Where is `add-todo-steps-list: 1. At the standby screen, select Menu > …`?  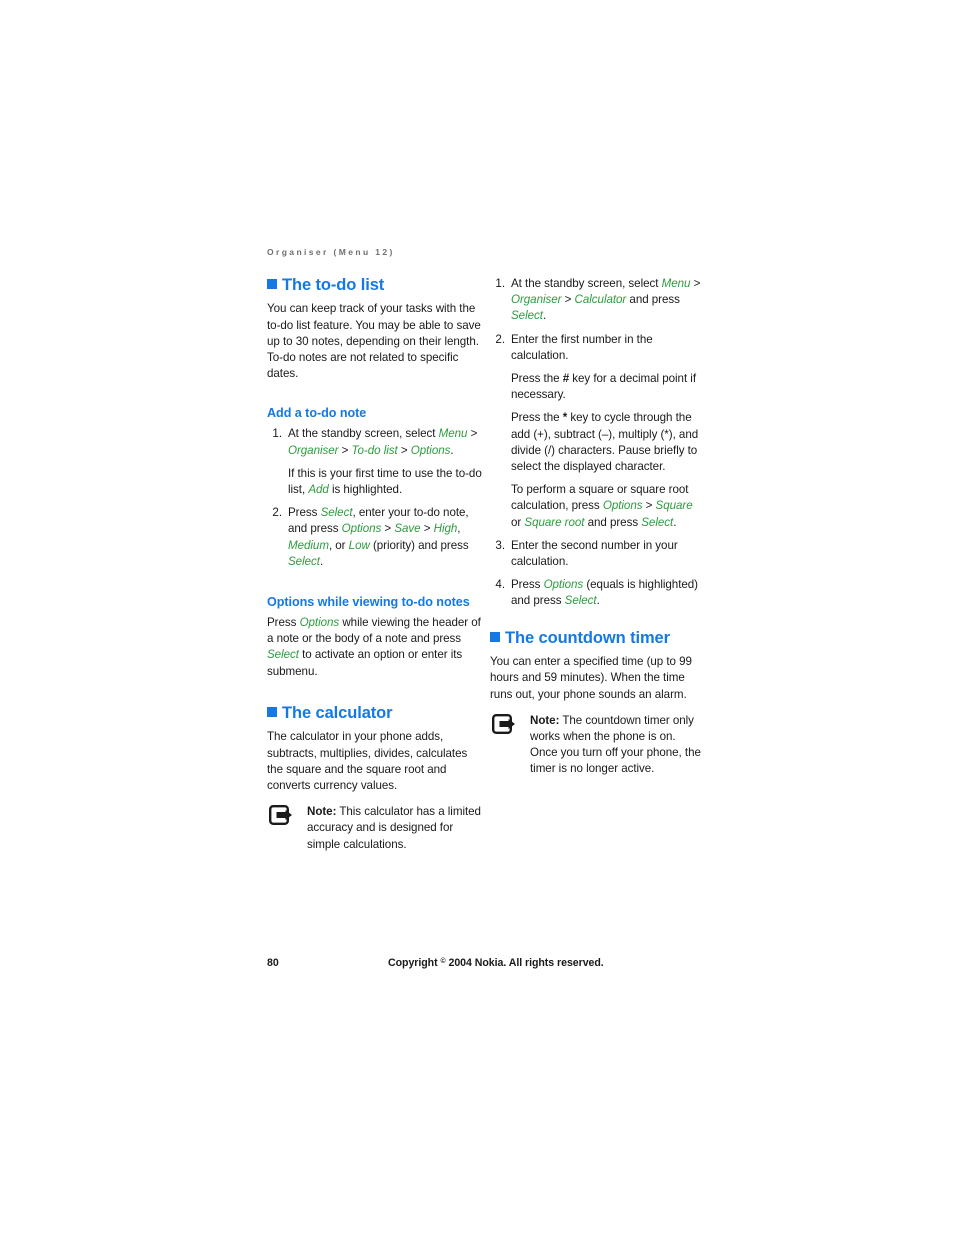
add-todo-steps-list: 1. At the standby screen, select Menu > … is located at coordinates (374, 498).